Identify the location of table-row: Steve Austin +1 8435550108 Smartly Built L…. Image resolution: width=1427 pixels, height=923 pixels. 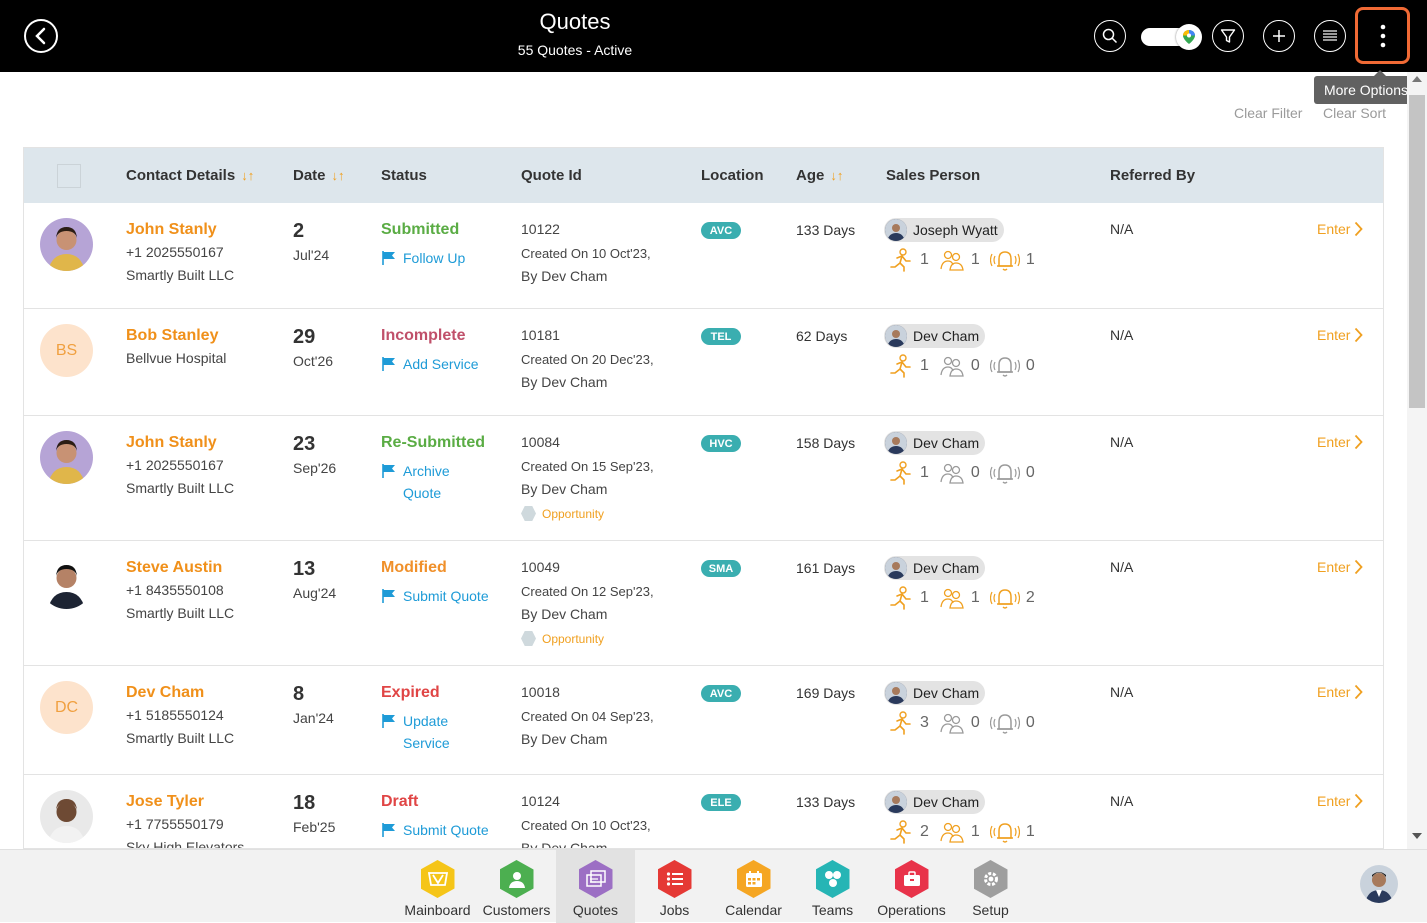
(703, 603).